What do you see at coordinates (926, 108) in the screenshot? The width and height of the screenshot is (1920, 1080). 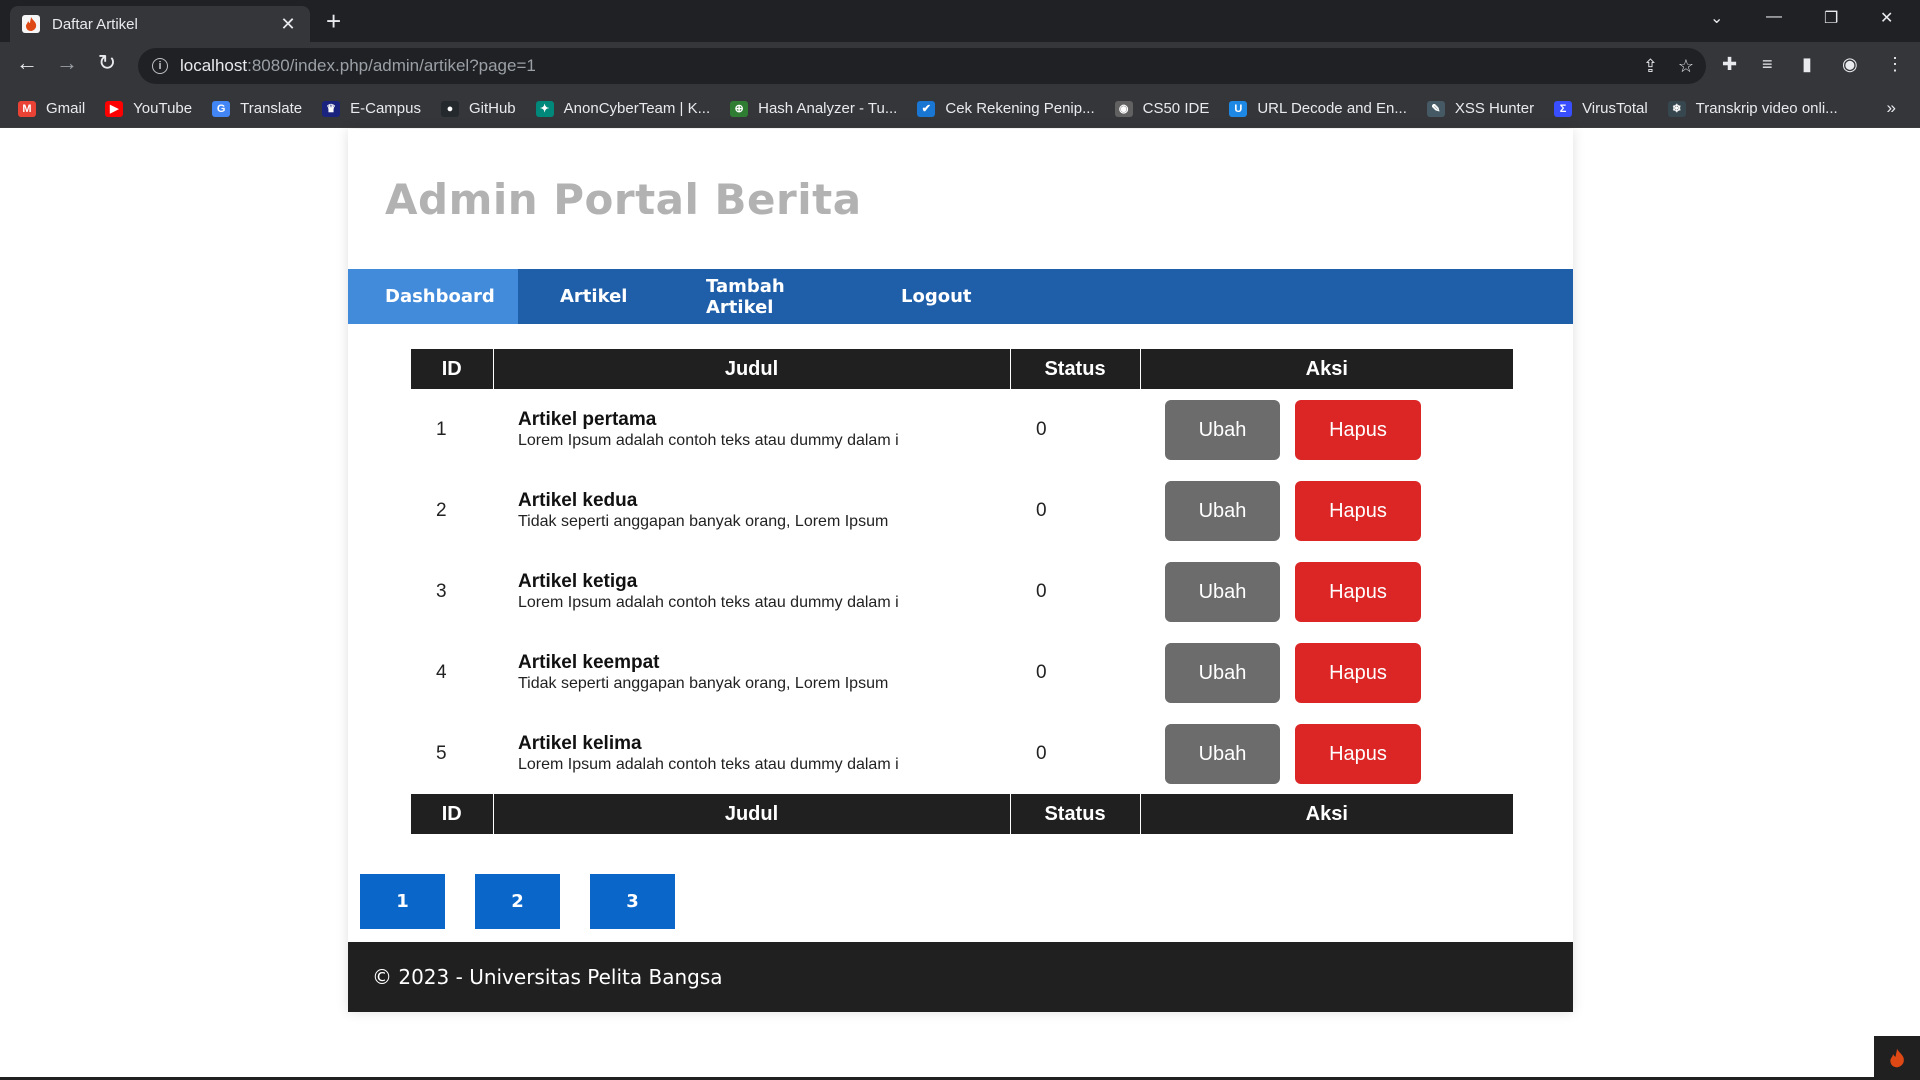 I see `check-icon: ✔` at bounding box center [926, 108].